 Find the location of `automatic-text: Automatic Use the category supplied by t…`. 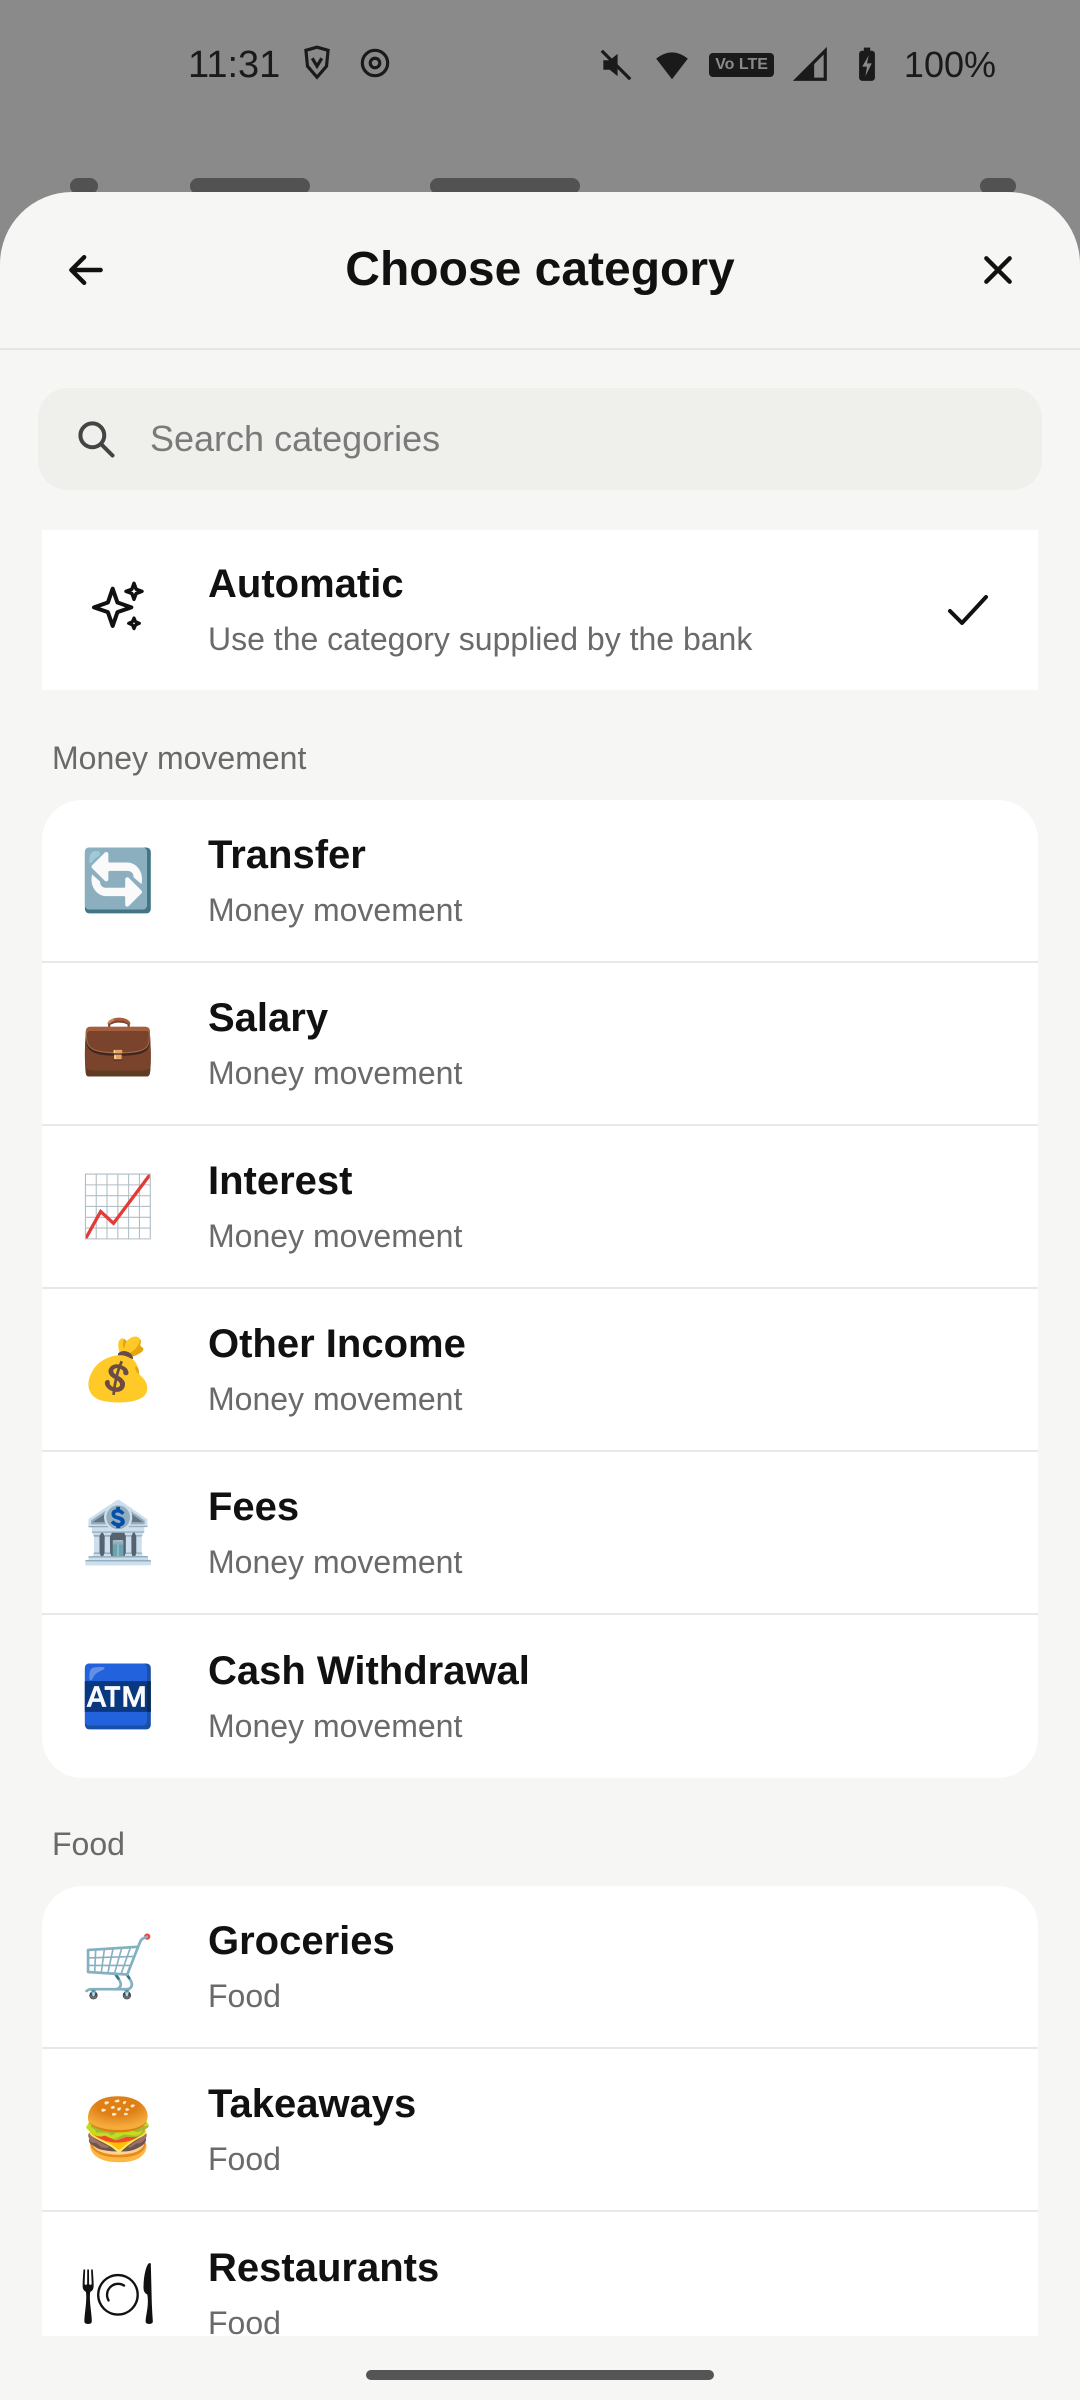

automatic-text: Automatic Use the category supplied by t… is located at coordinates (623, 610).